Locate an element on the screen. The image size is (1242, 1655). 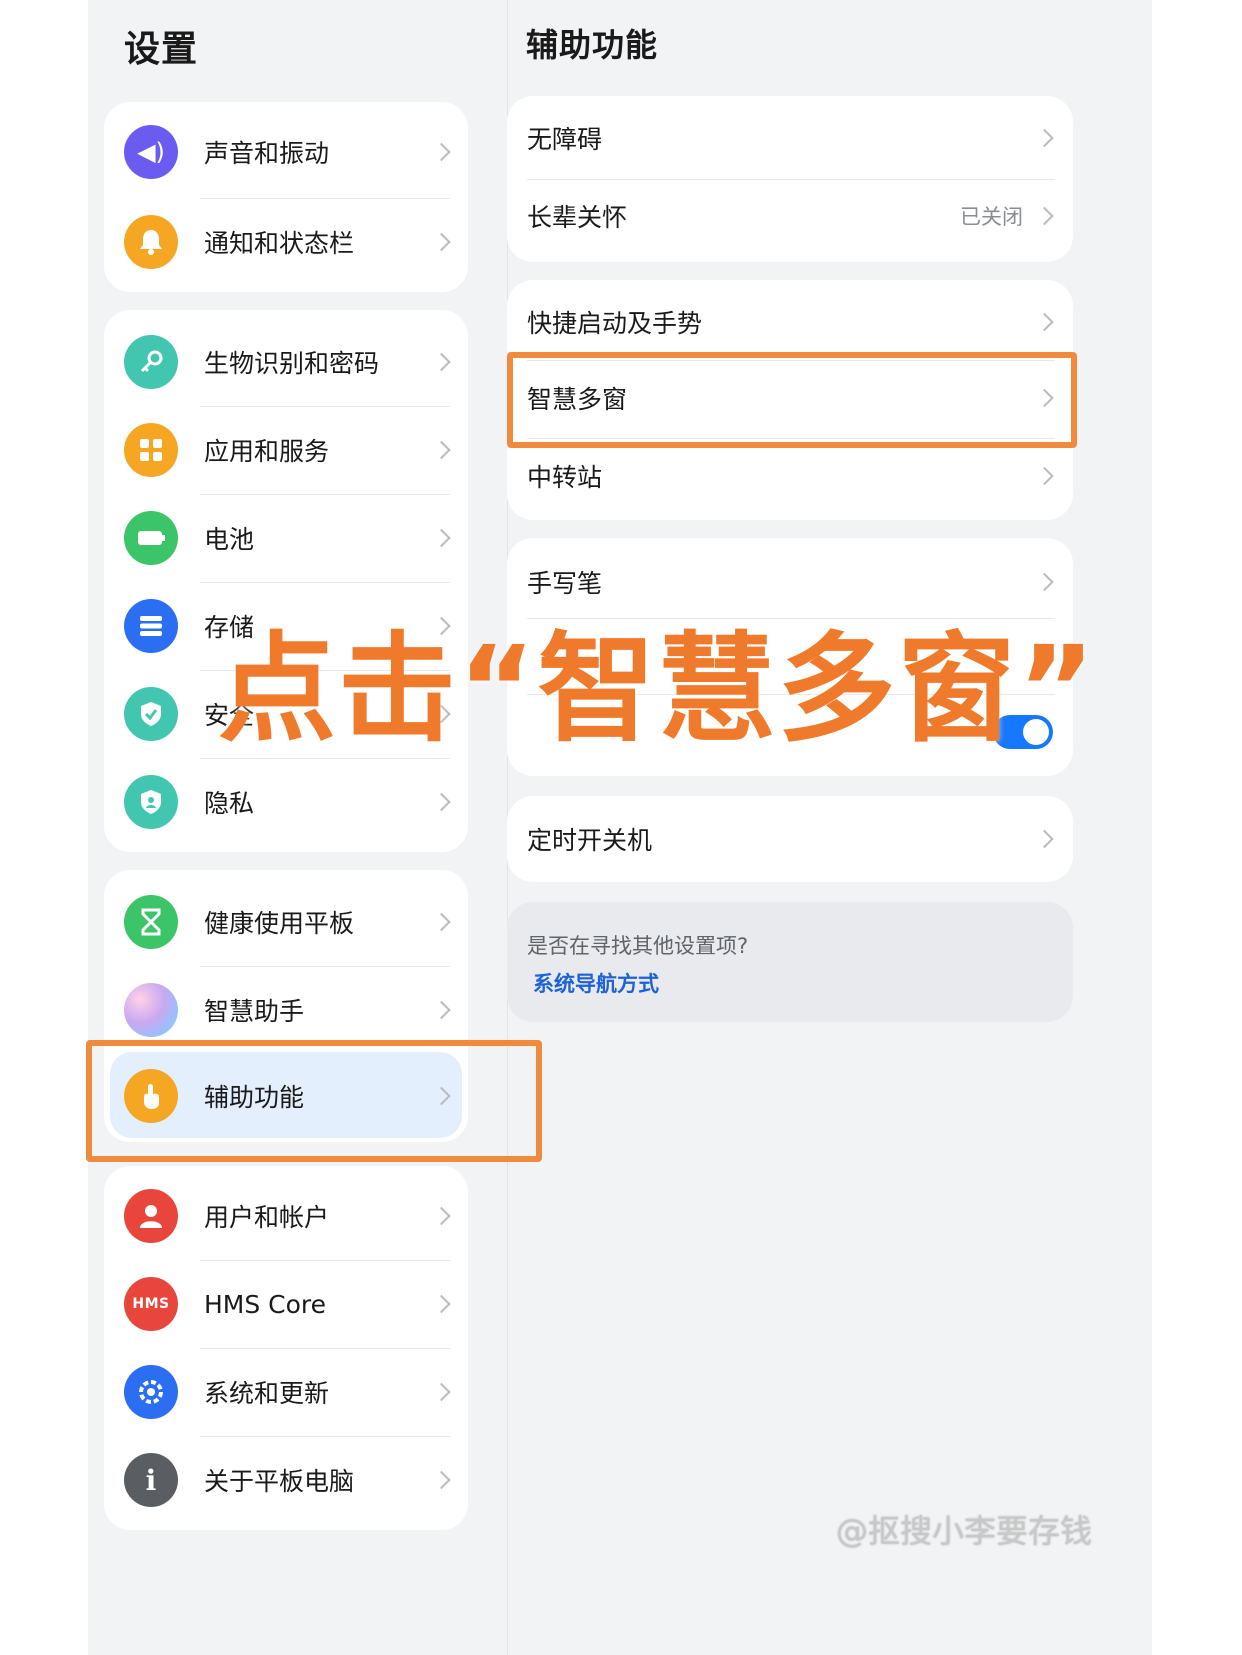
privacy-icon is located at coordinates (151, 802).